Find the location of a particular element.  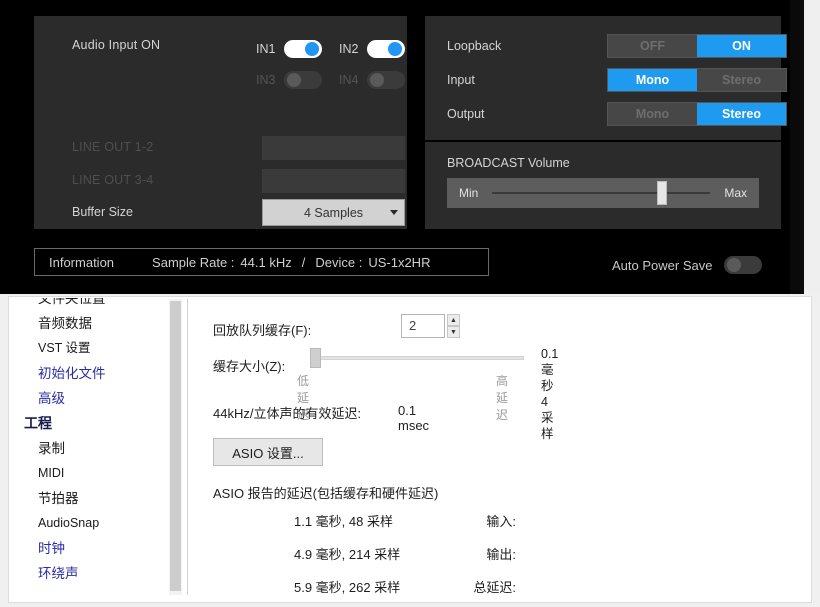

input-toggle-in1: IN1 is located at coordinates (289, 49).